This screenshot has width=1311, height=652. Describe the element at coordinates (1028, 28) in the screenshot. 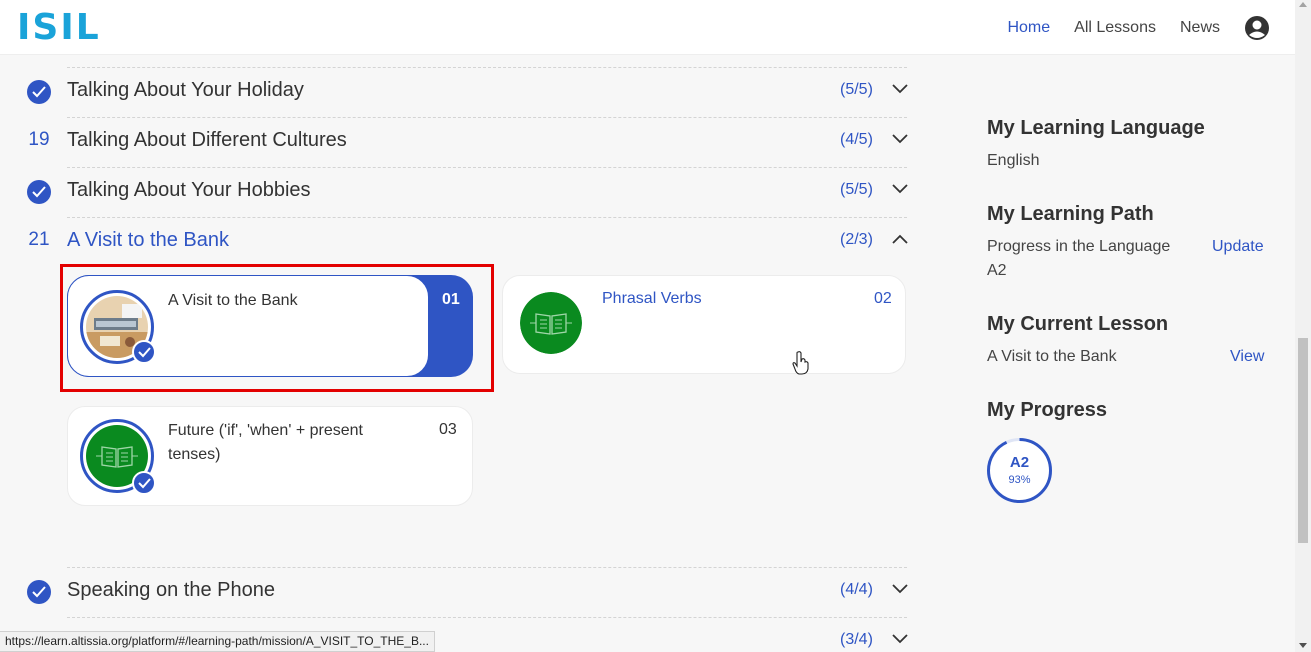

I see `nav-home: Home` at that location.